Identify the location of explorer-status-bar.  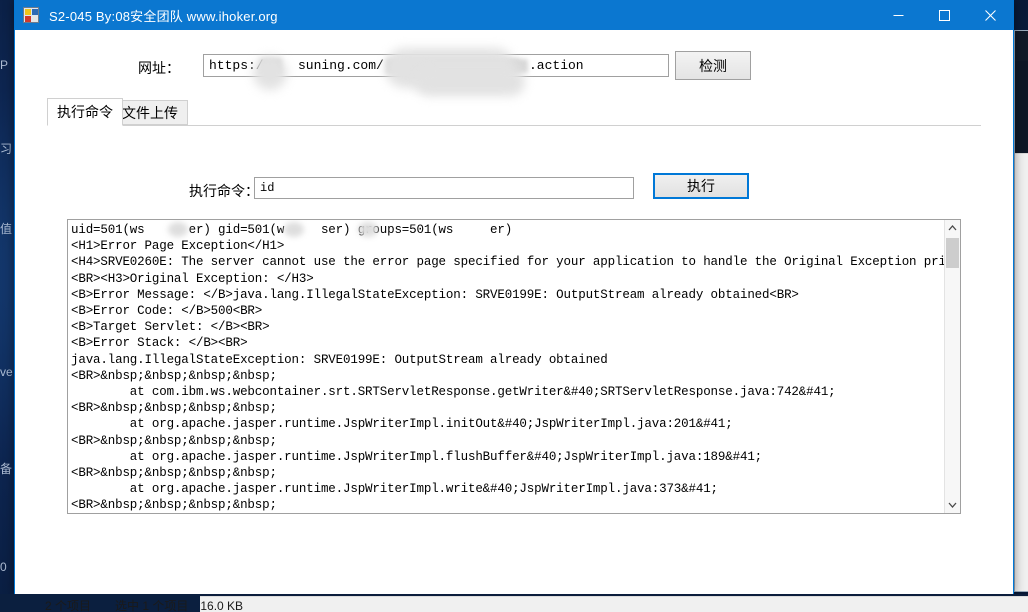
(614, 604).